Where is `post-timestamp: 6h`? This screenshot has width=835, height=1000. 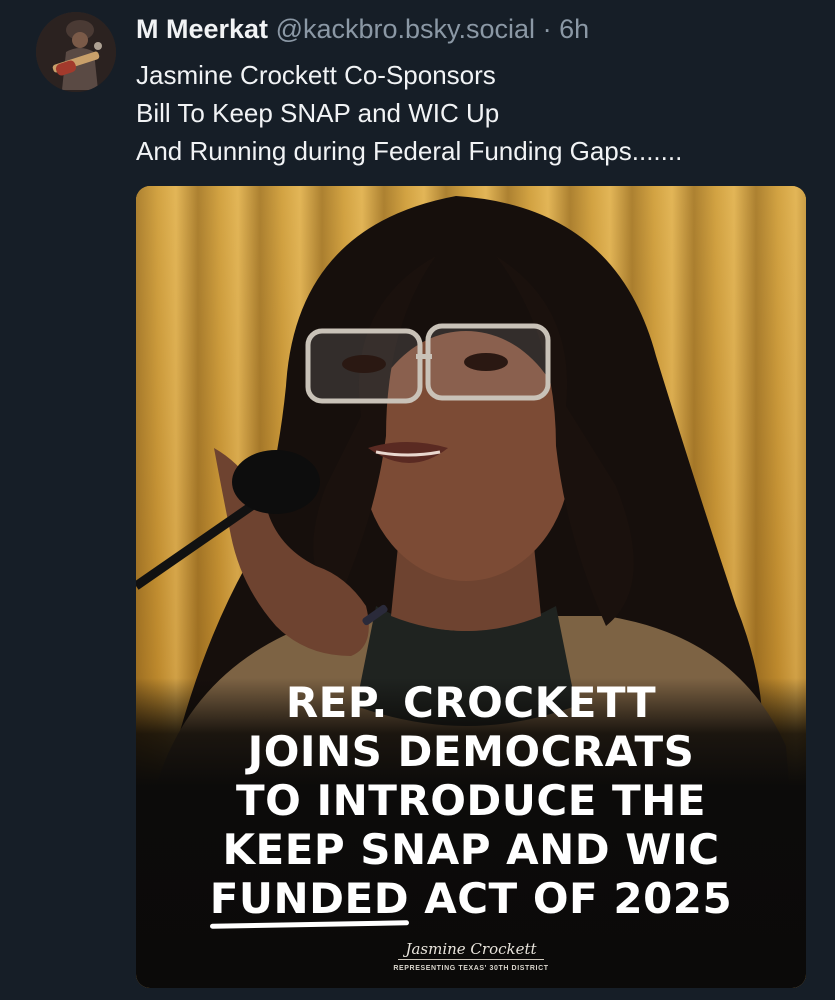
post-timestamp: 6h is located at coordinates (574, 29).